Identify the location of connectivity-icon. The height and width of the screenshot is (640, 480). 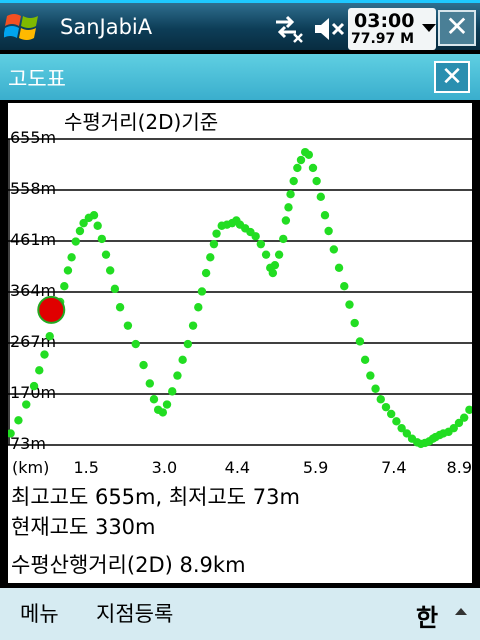
(289, 29).